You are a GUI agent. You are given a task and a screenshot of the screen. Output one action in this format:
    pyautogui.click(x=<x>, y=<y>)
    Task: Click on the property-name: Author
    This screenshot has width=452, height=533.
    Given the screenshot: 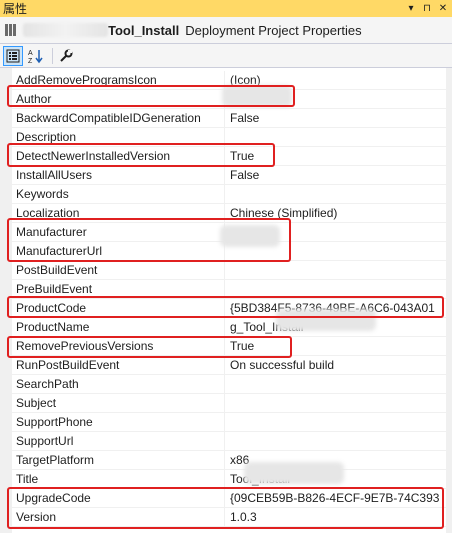 What is the action you would take?
    pyautogui.click(x=118, y=99)
    